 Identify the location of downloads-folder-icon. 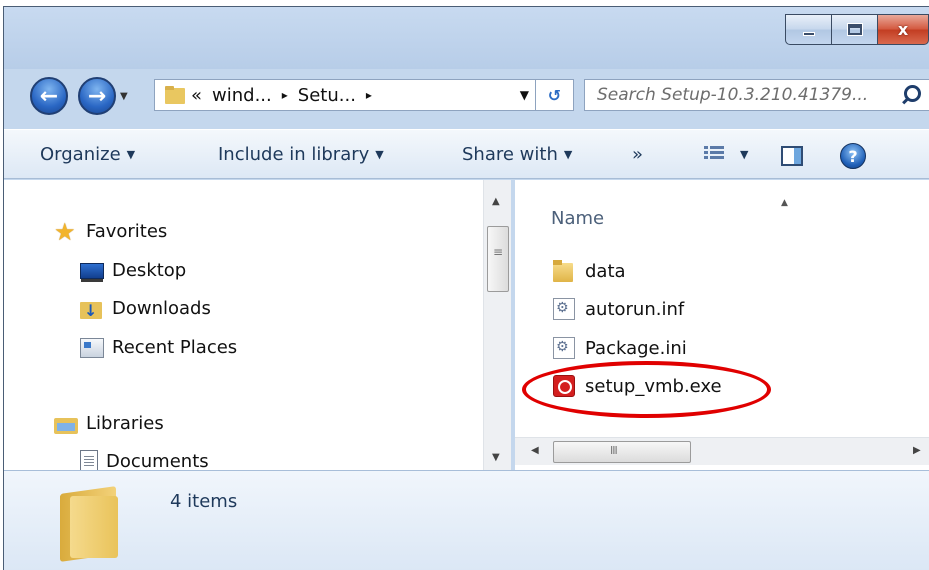
(92, 309).